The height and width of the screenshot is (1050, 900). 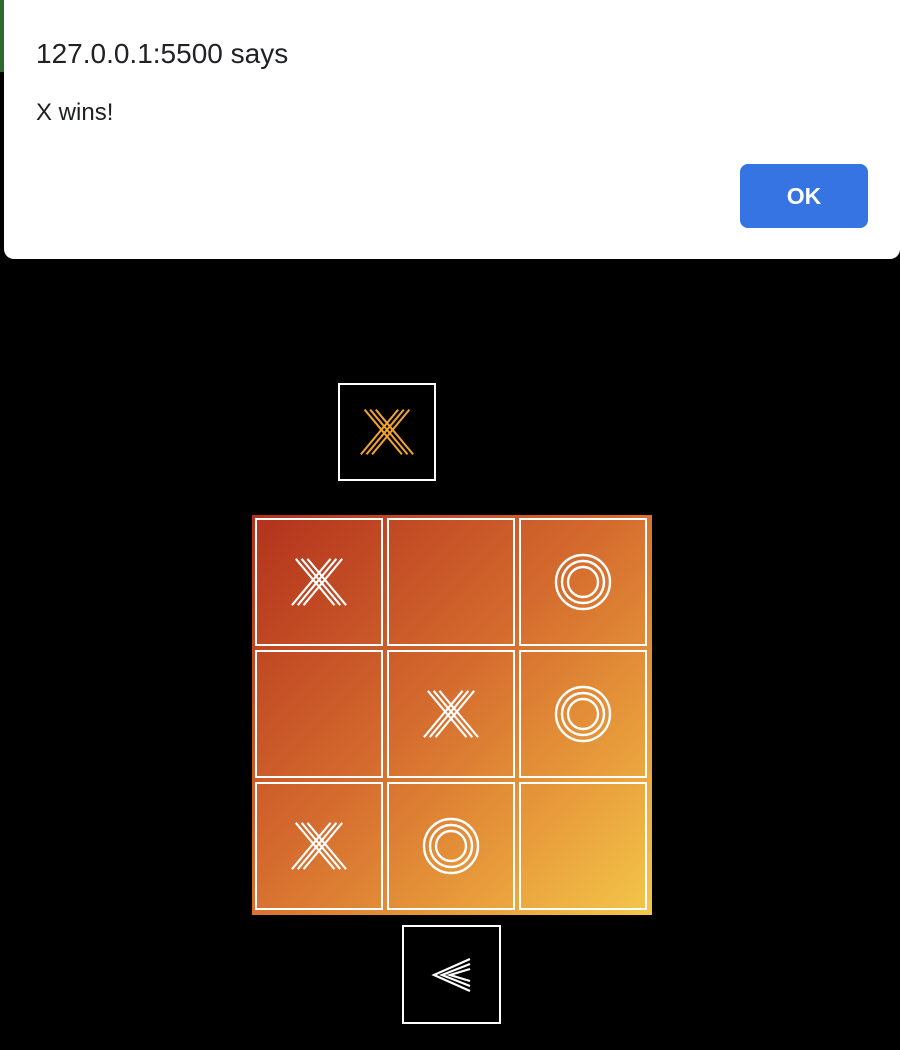 I want to click on background-strip, so click(x=2, y=36).